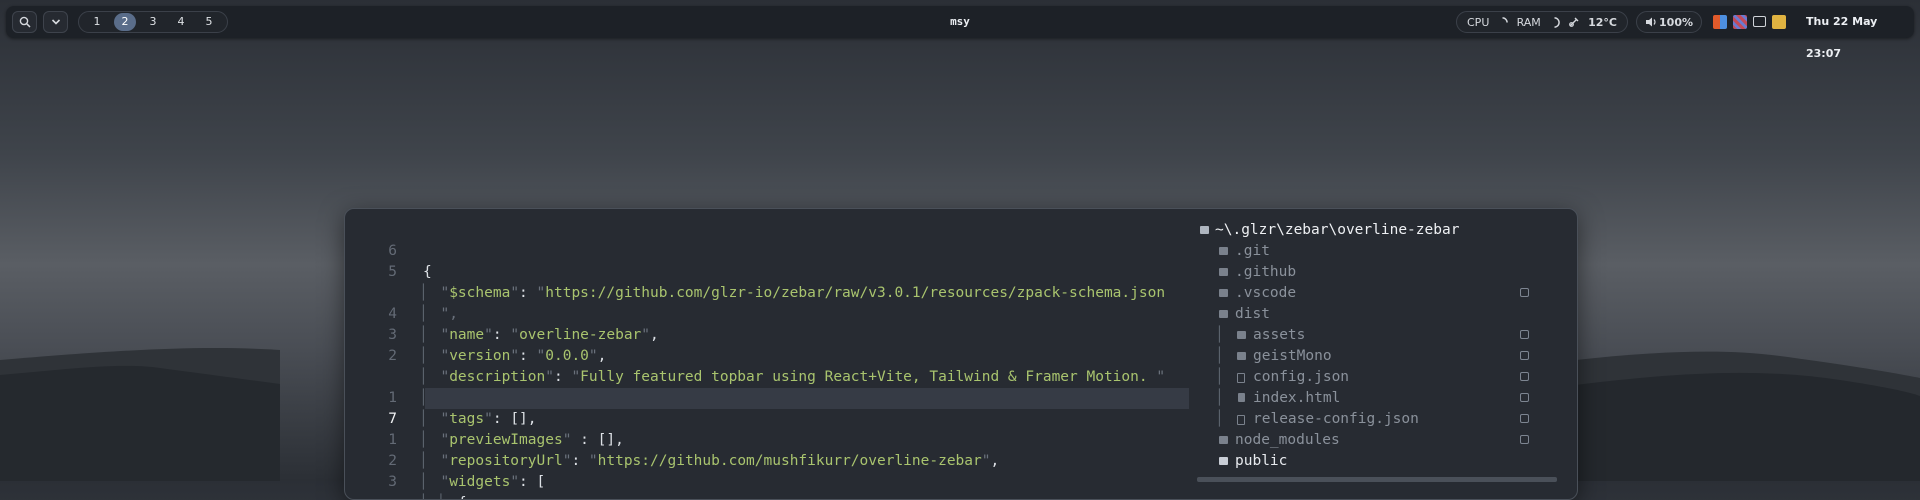 The width and height of the screenshot is (1920, 500). I want to click on code-line: 4 ▏ "name": "overline-zebar",, so click(767, 313).